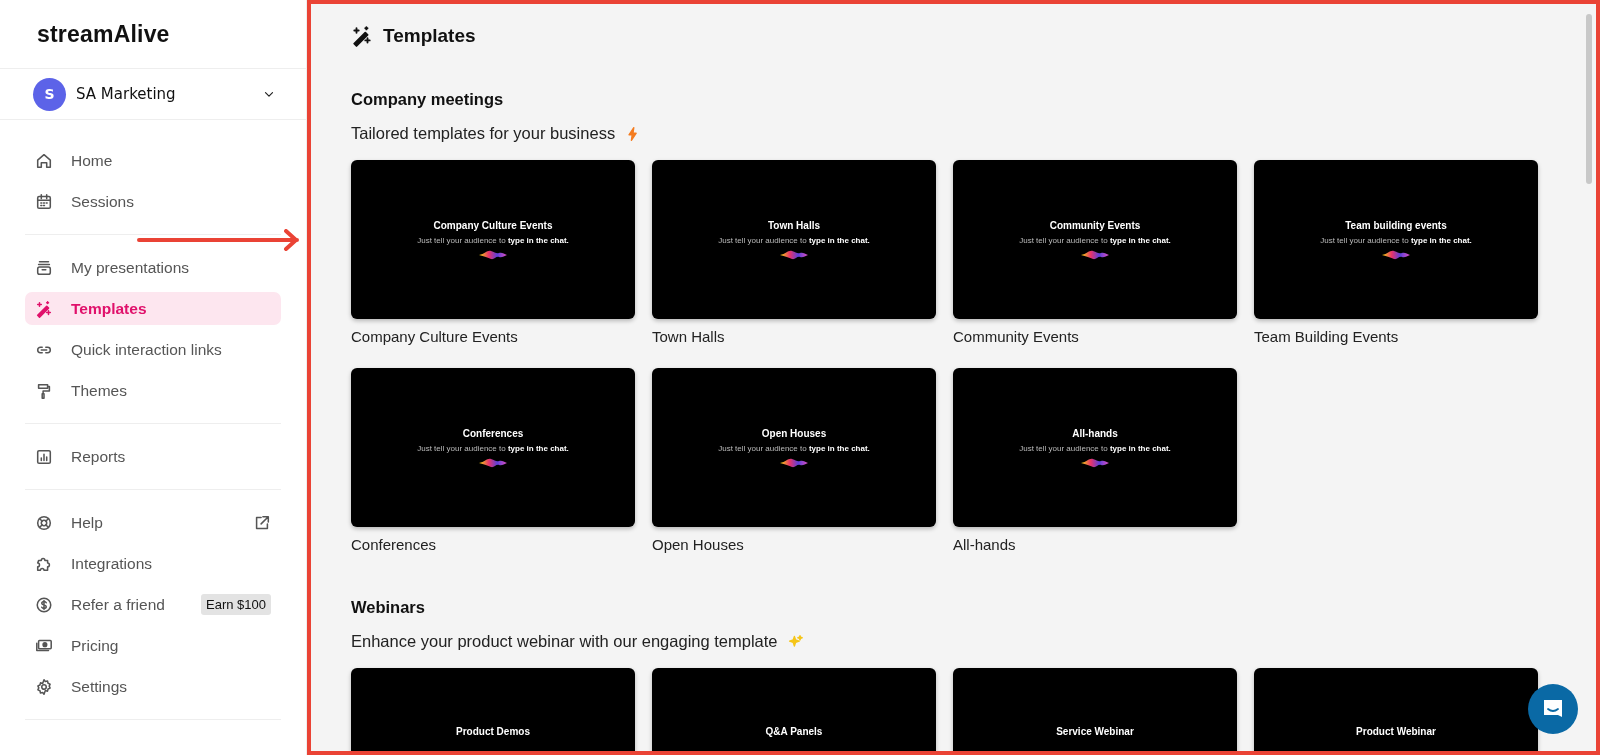  What do you see at coordinates (794, 433) in the screenshot?
I see `slide-title: Open Houses` at bounding box center [794, 433].